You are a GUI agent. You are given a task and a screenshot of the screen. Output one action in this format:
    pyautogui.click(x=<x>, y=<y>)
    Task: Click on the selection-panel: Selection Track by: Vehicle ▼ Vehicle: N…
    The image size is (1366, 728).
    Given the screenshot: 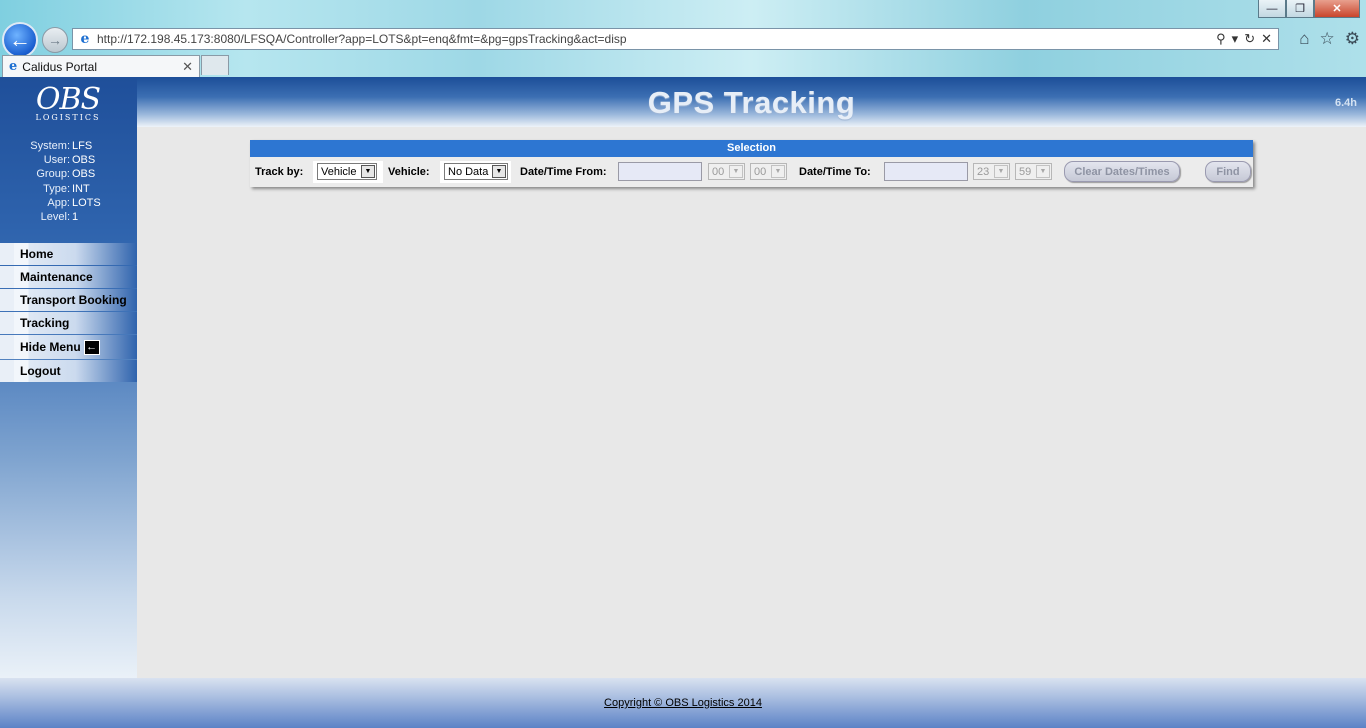 What is the action you would take?
    pyautogui.click(x=751, y=163)
    